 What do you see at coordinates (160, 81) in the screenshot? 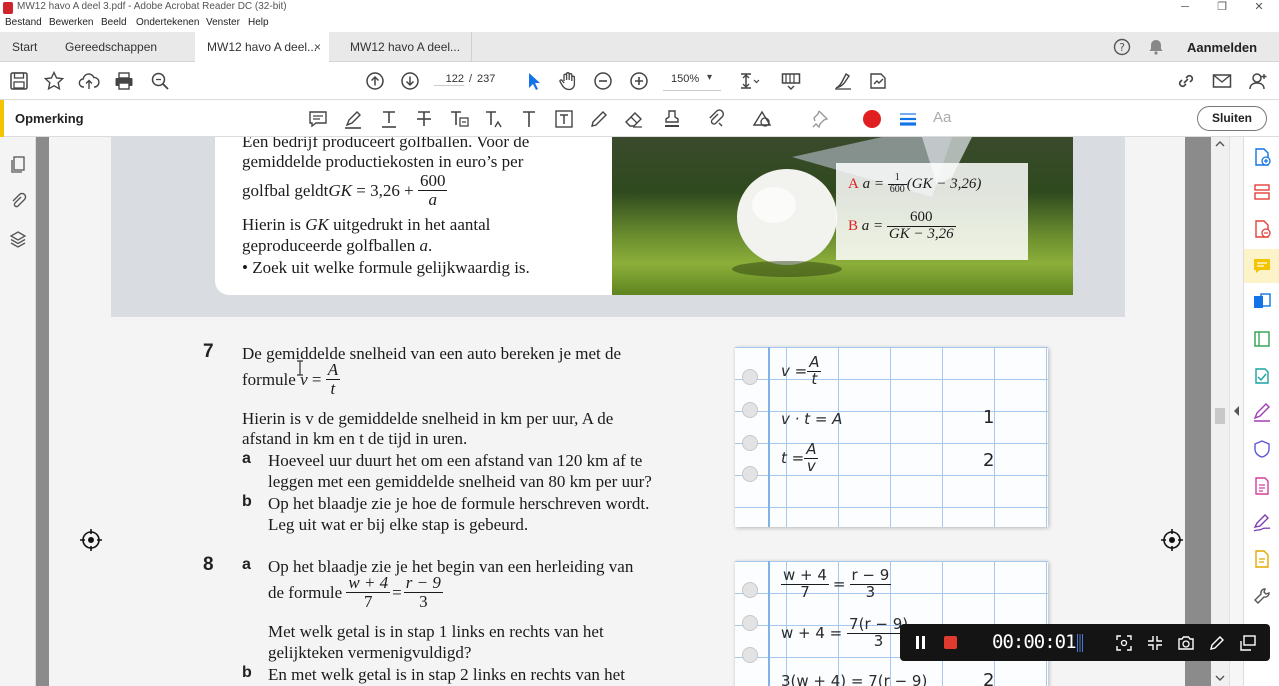
I see `find-zoom-icon` at bounding box center [160, 81].